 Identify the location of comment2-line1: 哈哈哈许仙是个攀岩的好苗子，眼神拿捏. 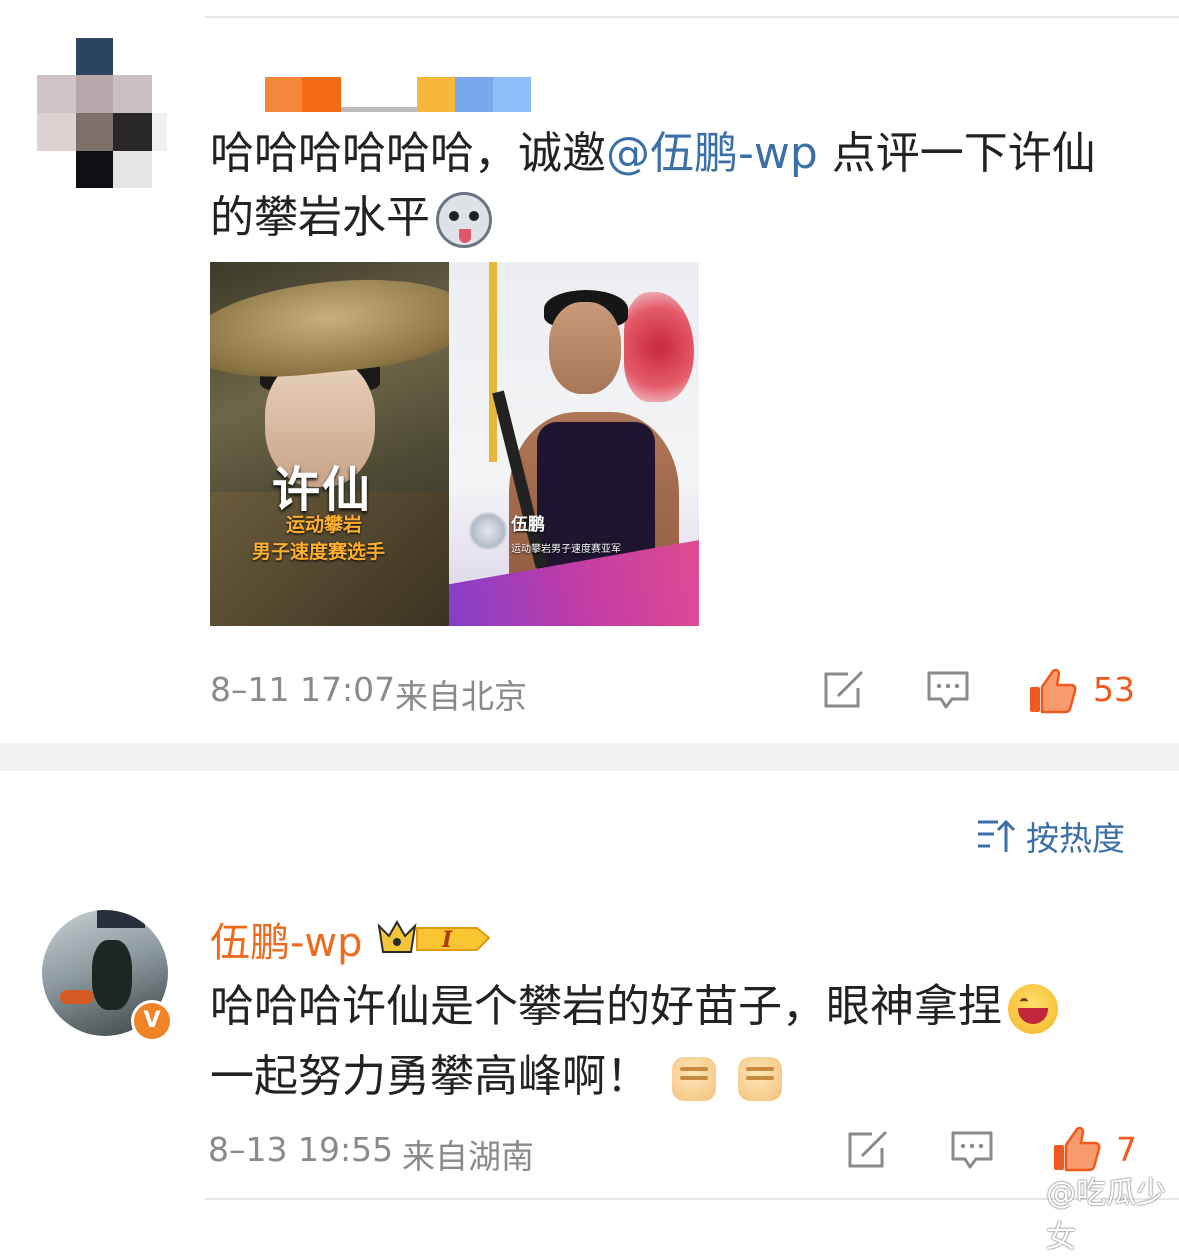
(606, 1006).